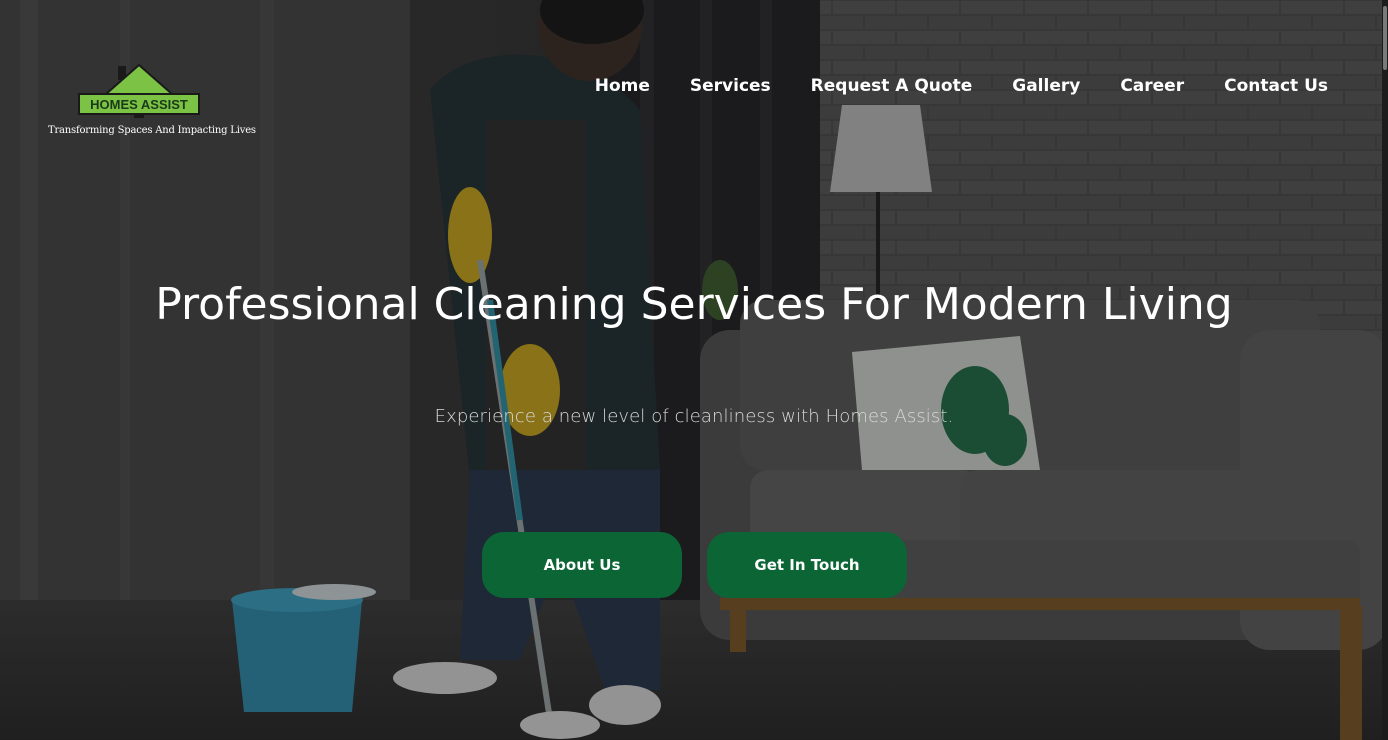 The image size is (1388, 740). I want to click on get-in-touch-button: Get In Touch, so click(807, 565).